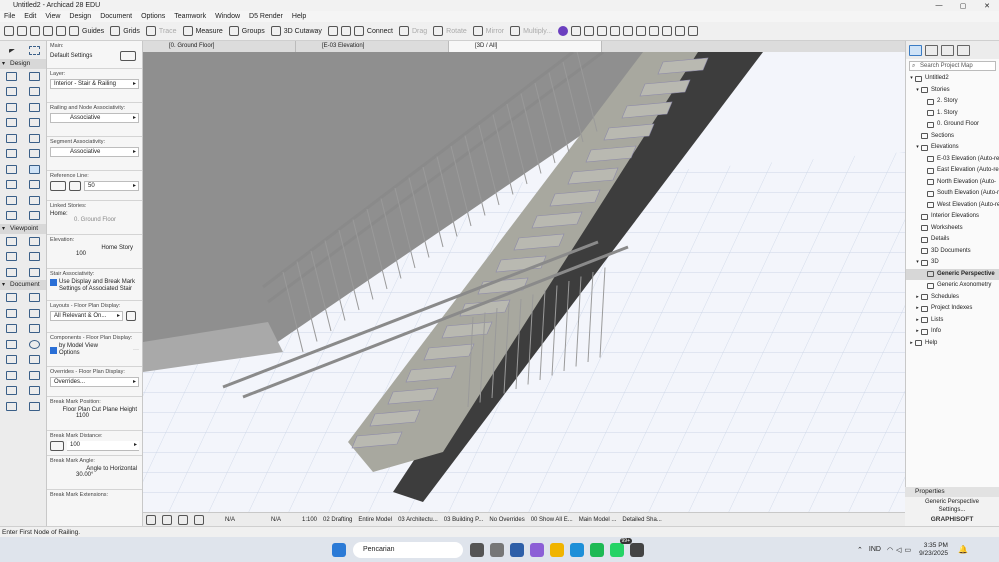 Image resolution: width=999 pixels, height=562 pixels. I want to click on tab-ground-floor: [0. Ground Floor], so click(219, 46).